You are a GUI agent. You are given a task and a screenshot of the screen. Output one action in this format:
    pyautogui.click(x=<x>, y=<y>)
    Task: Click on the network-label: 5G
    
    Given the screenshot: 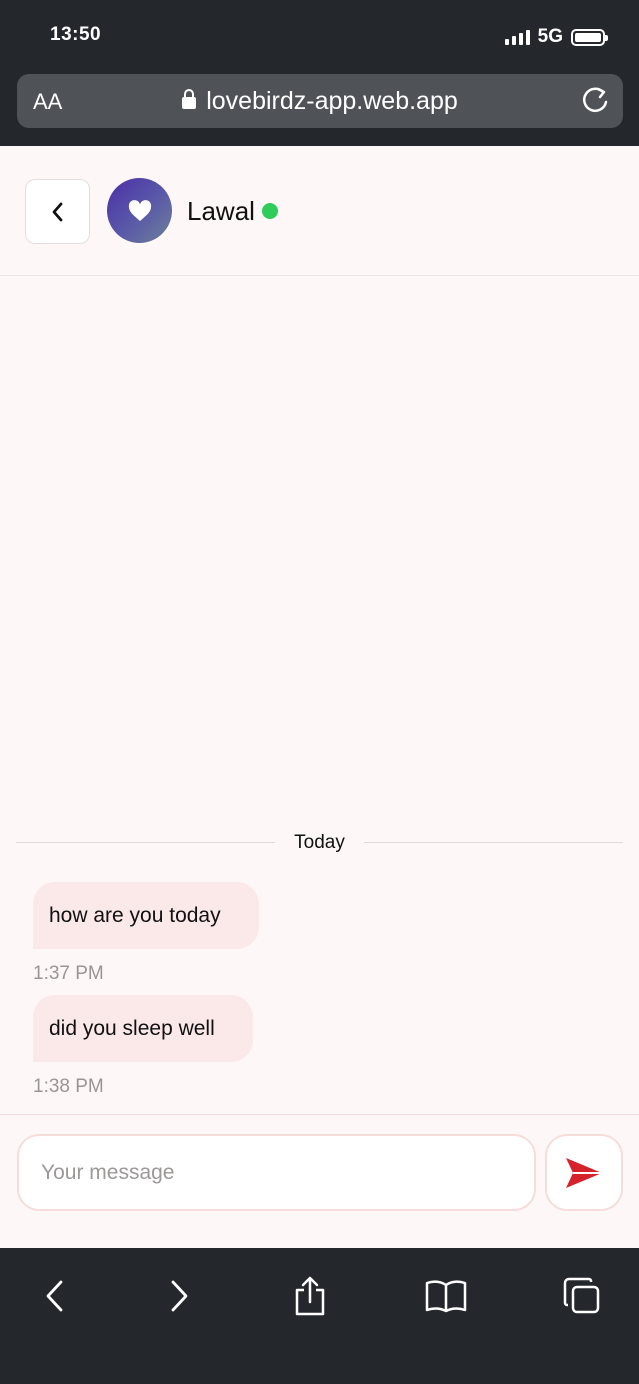 What is the action you would take?
    pyautogui.click(x=550, y=36)
    